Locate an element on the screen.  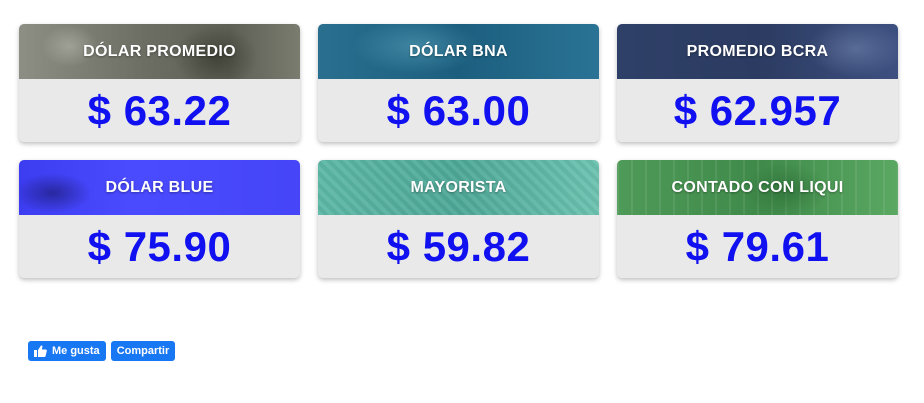
rate-card-contado-con-liqui: CONTADO CON LIQUI $ 79.61 is located at coordinates (757, 219).